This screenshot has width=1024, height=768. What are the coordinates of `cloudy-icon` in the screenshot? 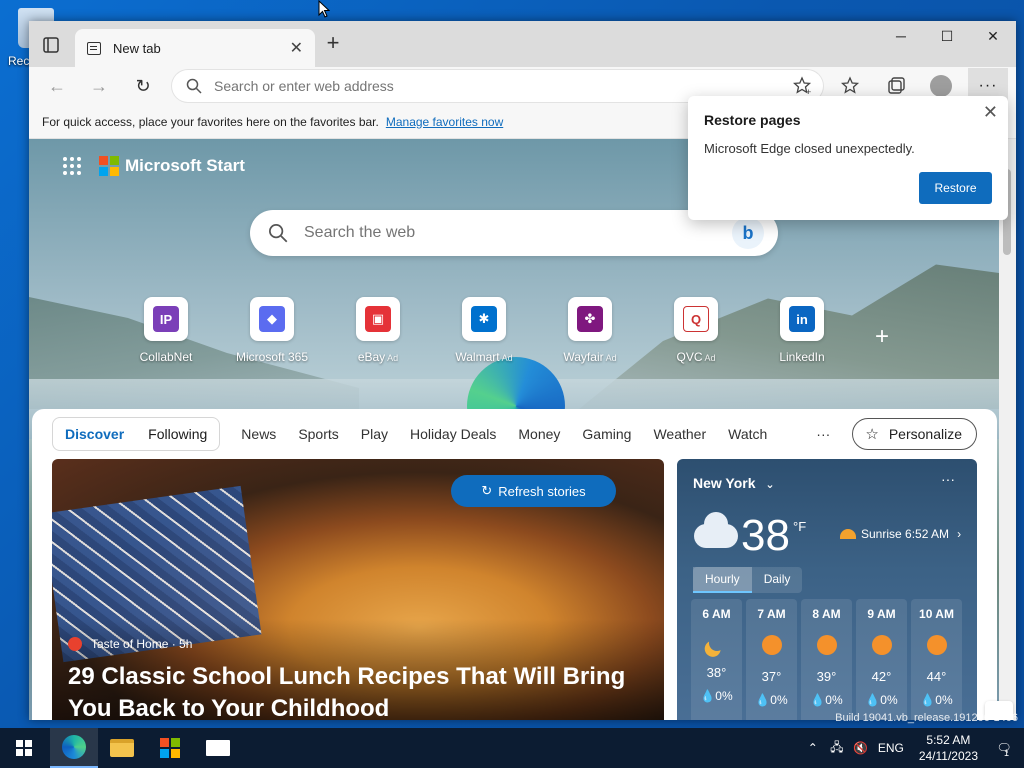 It's located at (716, 530).